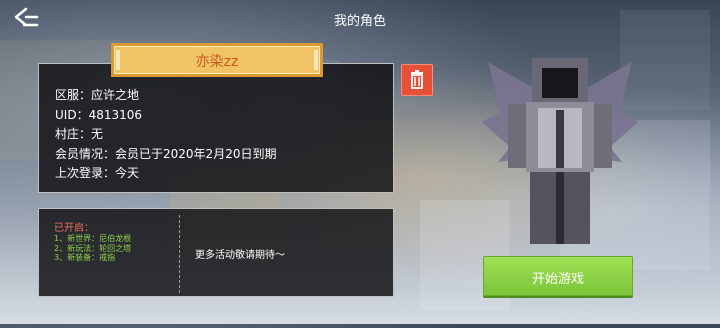 This screenshot has height=328, width=720. I want to click on opened-item: 2、新玩法：轮回之塔, so click(93, 248).